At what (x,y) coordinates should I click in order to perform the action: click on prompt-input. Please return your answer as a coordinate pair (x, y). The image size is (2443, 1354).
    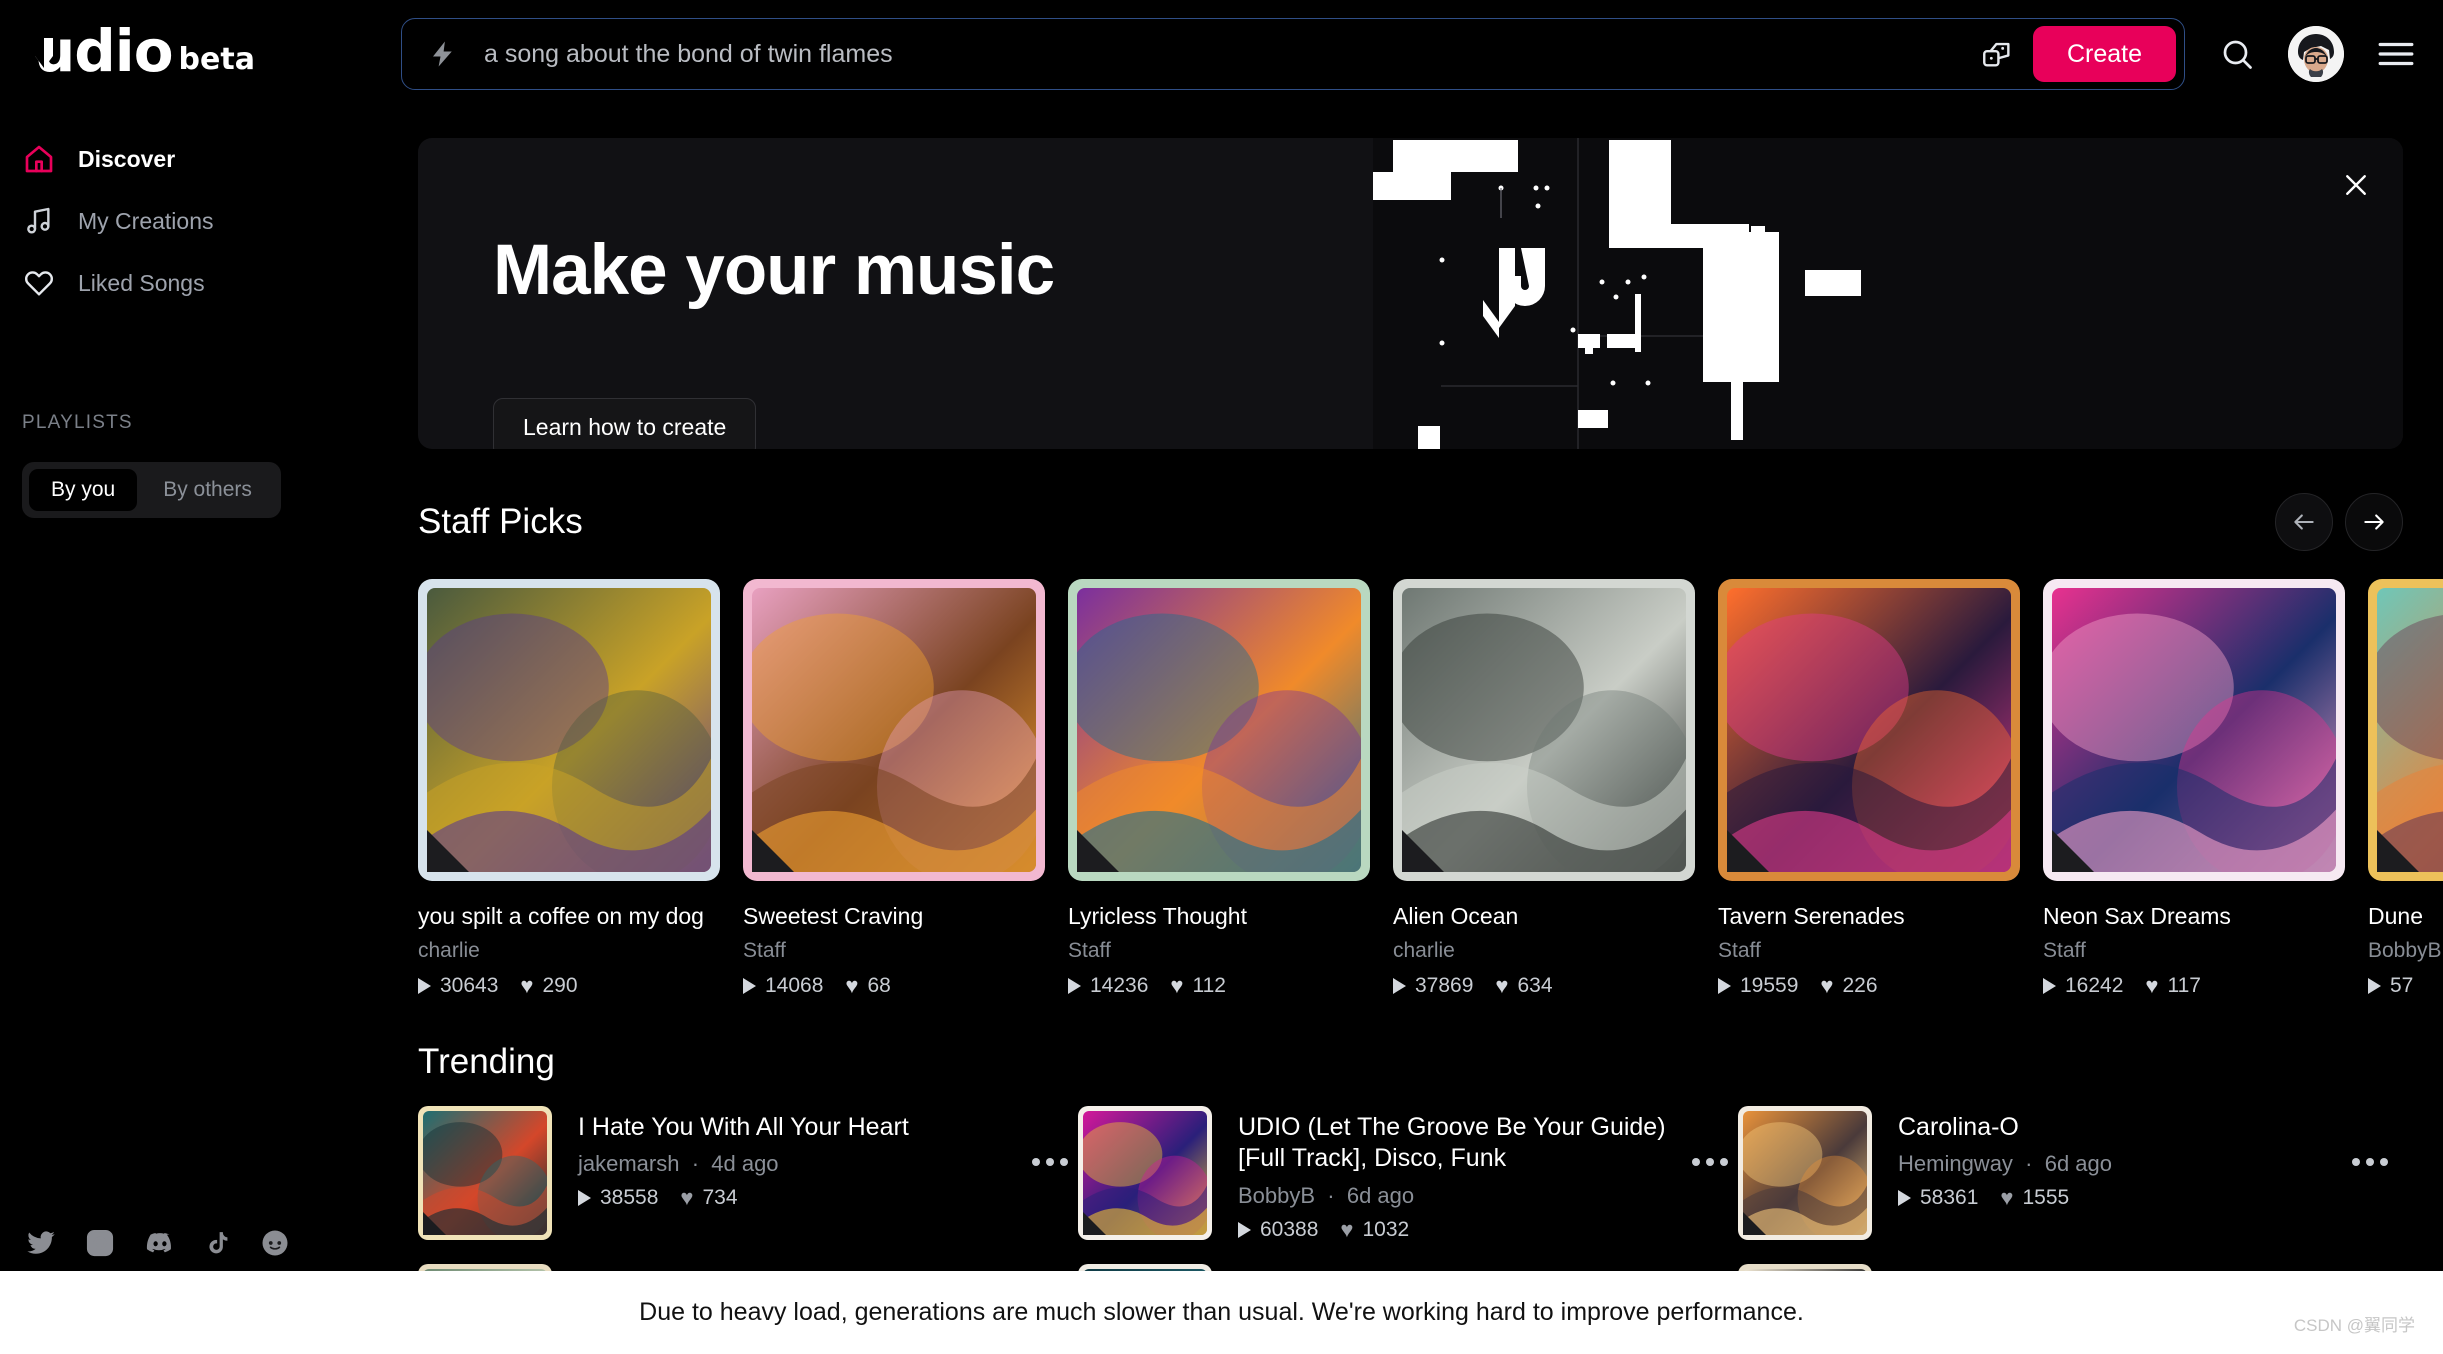
    Looking at the image, I should click on (1216, 54).